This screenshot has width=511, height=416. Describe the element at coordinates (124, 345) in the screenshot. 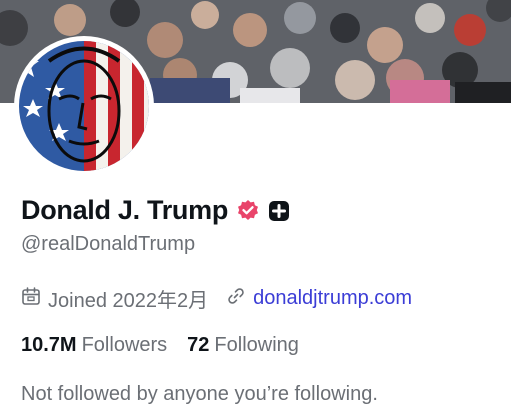

I see `followers-label: Followers` at that location.